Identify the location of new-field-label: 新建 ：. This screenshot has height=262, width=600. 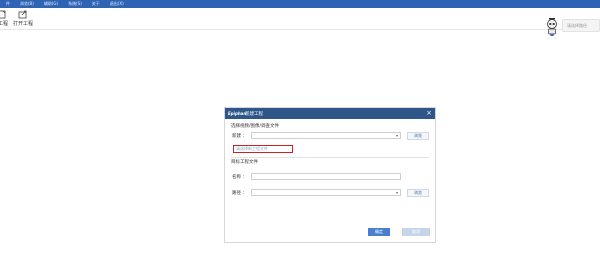
(239, 136).